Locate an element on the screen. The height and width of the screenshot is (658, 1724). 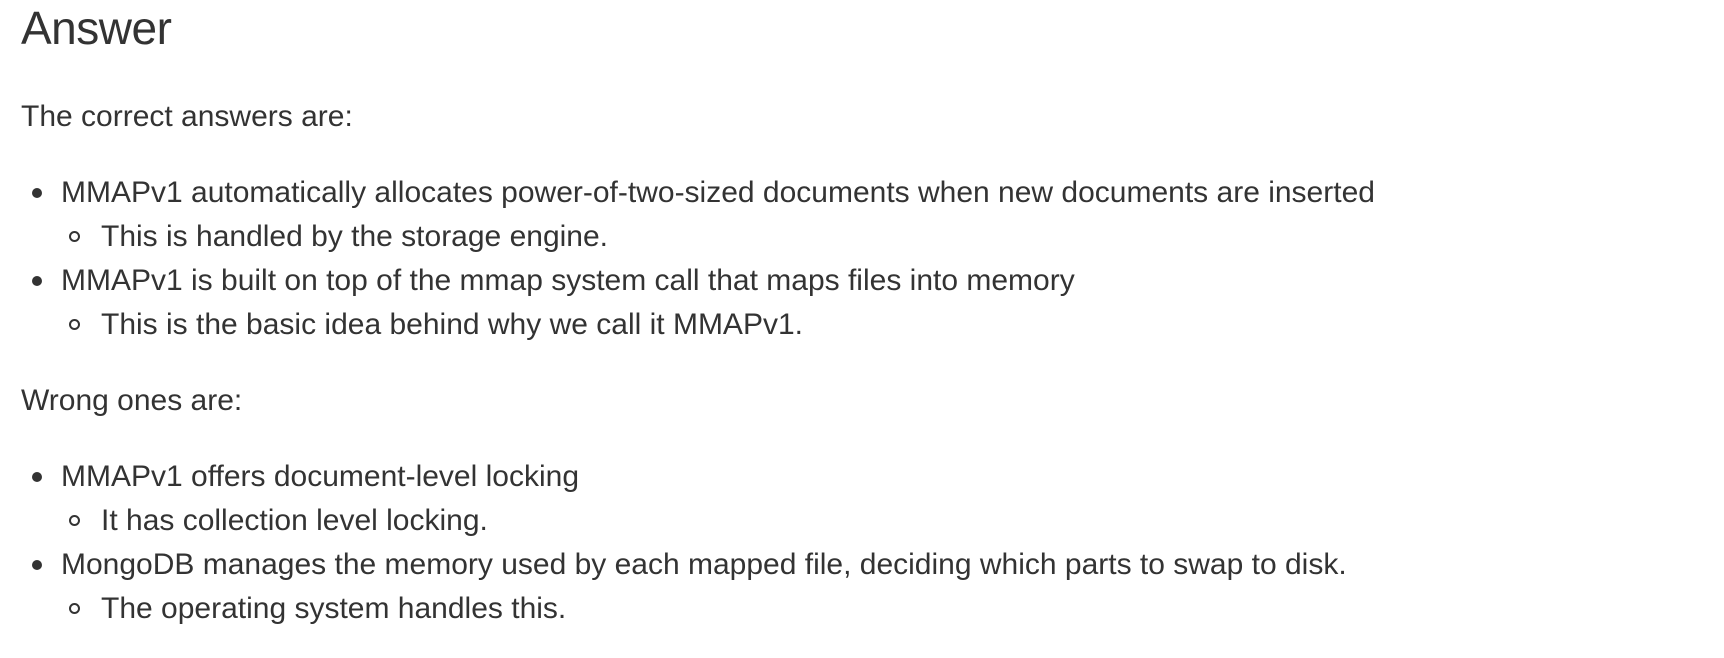
wrong-intro: Wrong ones are: is located at coordinates (132, 400).